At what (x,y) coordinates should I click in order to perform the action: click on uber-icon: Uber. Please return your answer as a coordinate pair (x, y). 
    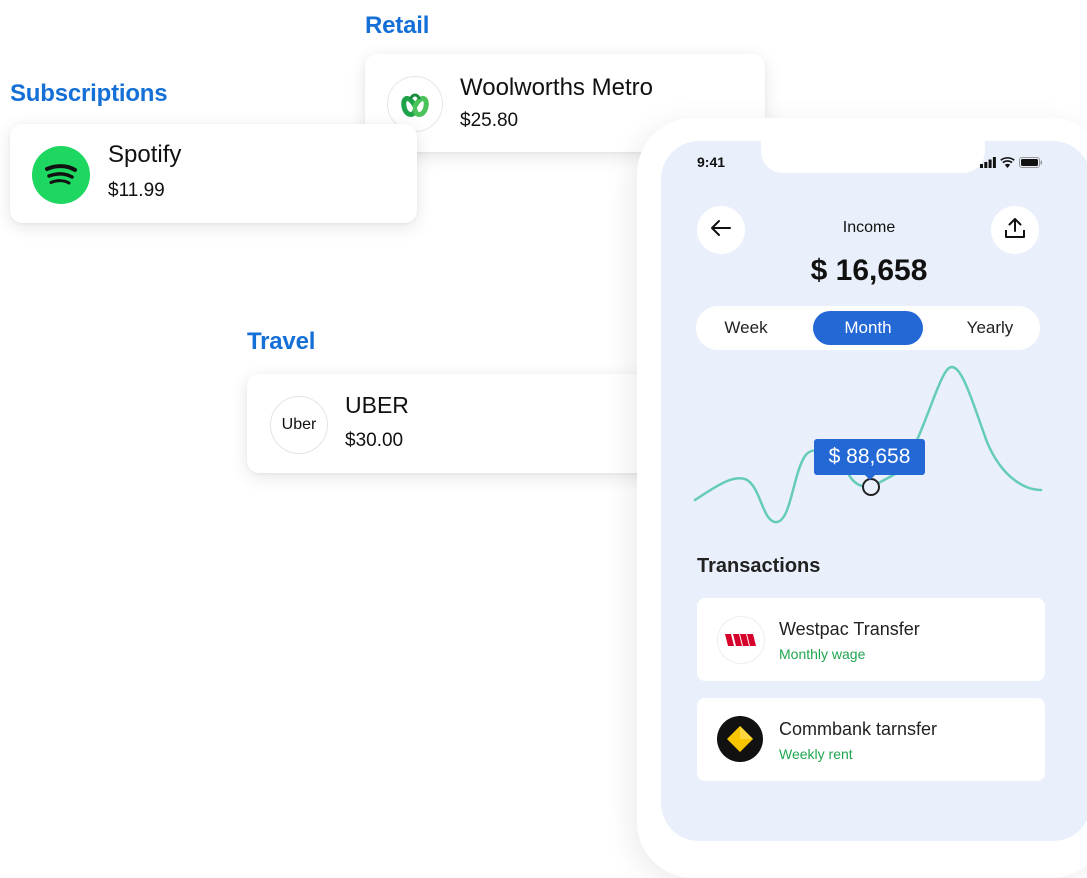
    Looking at the image, I should click on (299, 425).